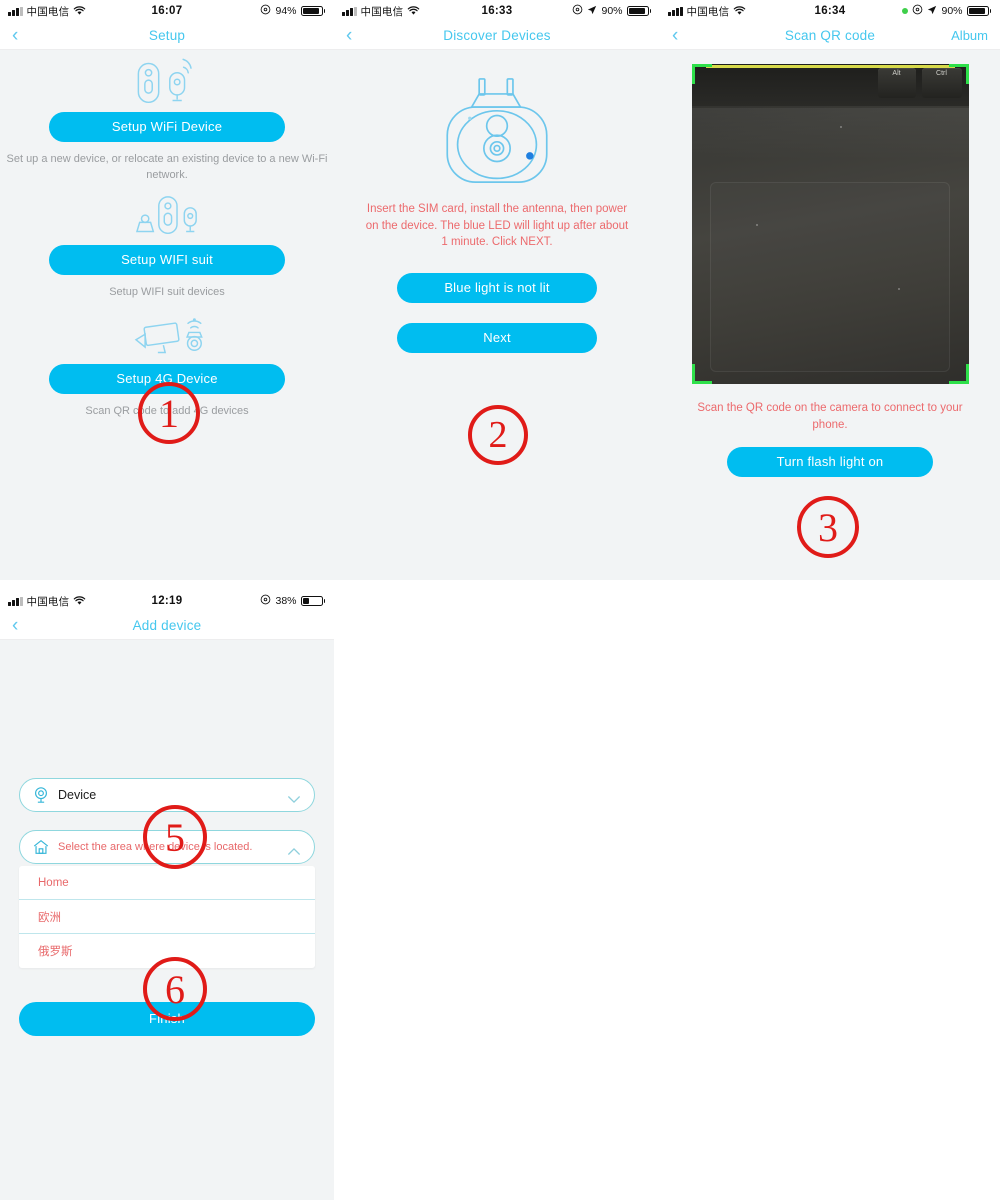 This screenshot has height=1200, width=1000. I want to click on status-bar: 中国电信 16:07 94%, so click(167, 11).